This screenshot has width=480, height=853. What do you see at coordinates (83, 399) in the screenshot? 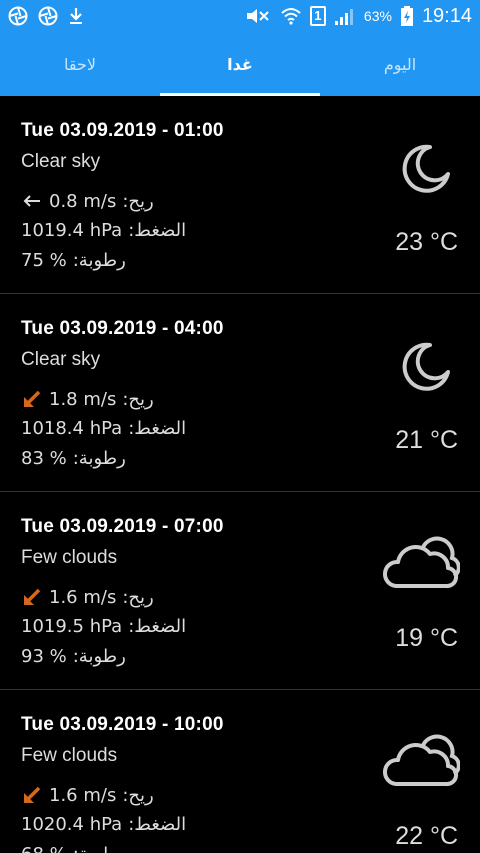
I see `wind-value: 1.8 m/s` at bounding box center [83, 399].